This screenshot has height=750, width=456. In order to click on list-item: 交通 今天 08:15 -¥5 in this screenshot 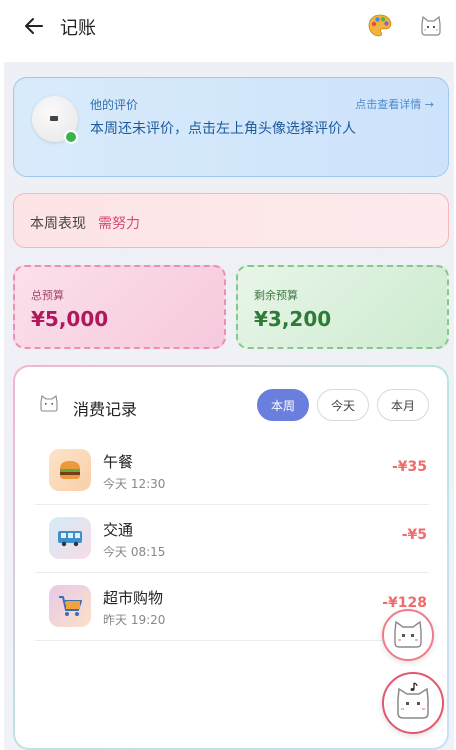, I will do `click(232, 539)`.